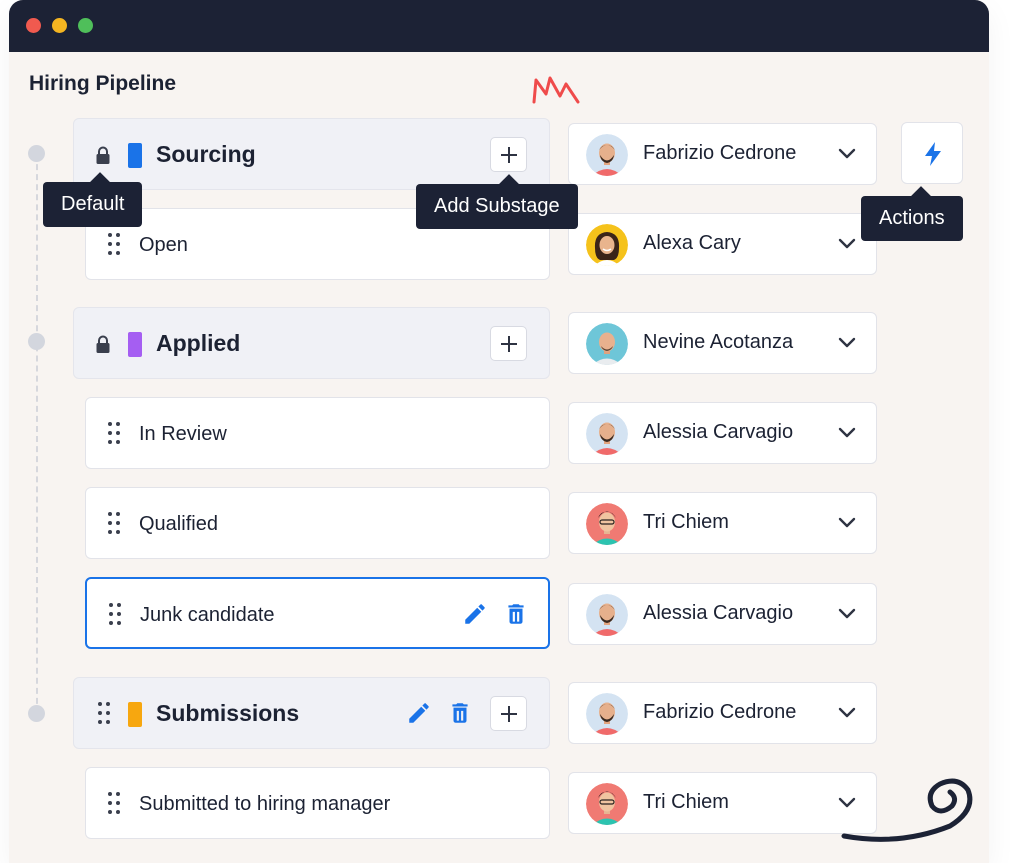  Describe the element at coordinates (718, 342) in the screenshot. I see `assignee-name: Nevine Acotanza` at that location.